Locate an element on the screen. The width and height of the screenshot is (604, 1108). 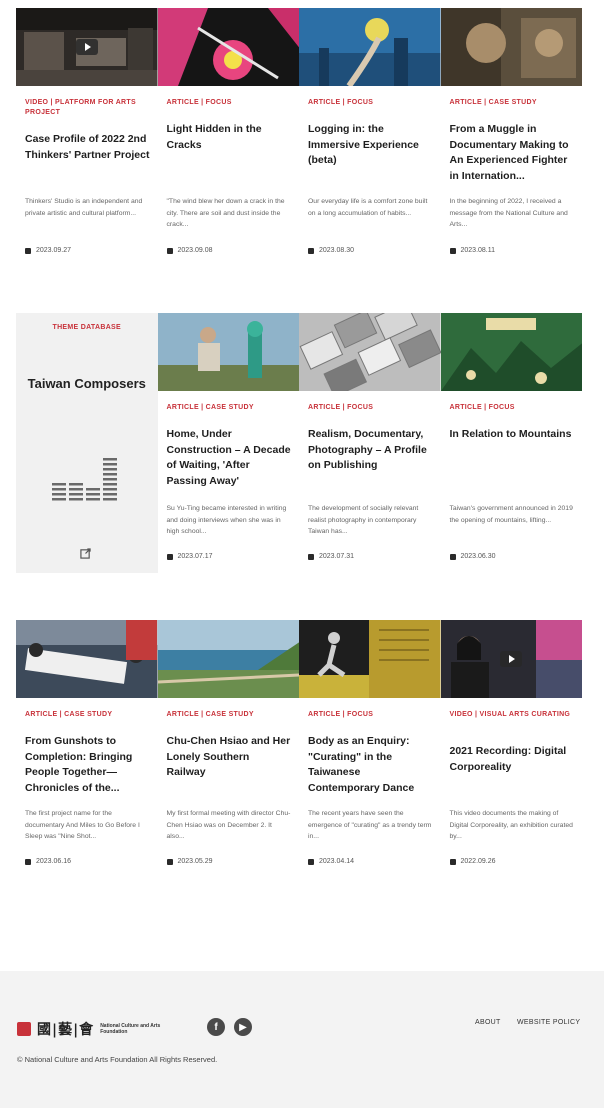
card-title: Light Hidden in the Cracks is located at coordinates (229, 137).